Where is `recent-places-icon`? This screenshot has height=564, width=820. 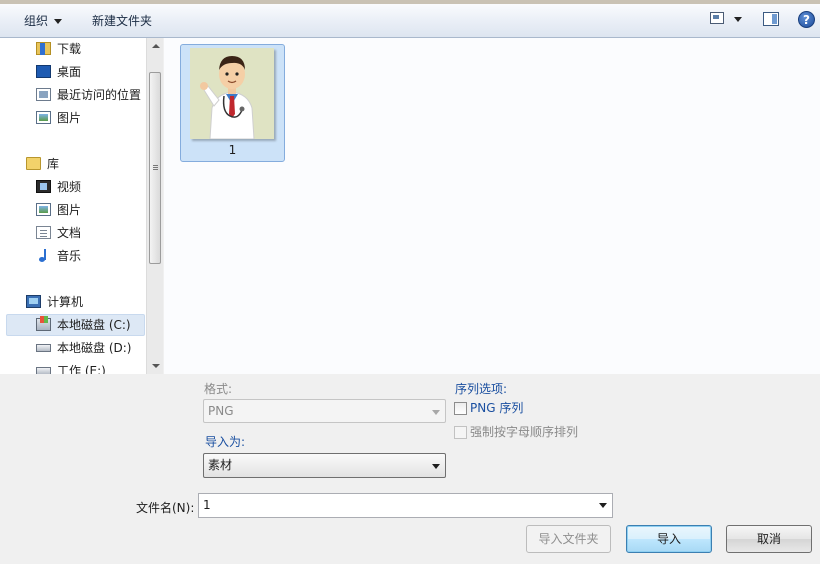
recent-places-icon is located at coordinates (43, 94).